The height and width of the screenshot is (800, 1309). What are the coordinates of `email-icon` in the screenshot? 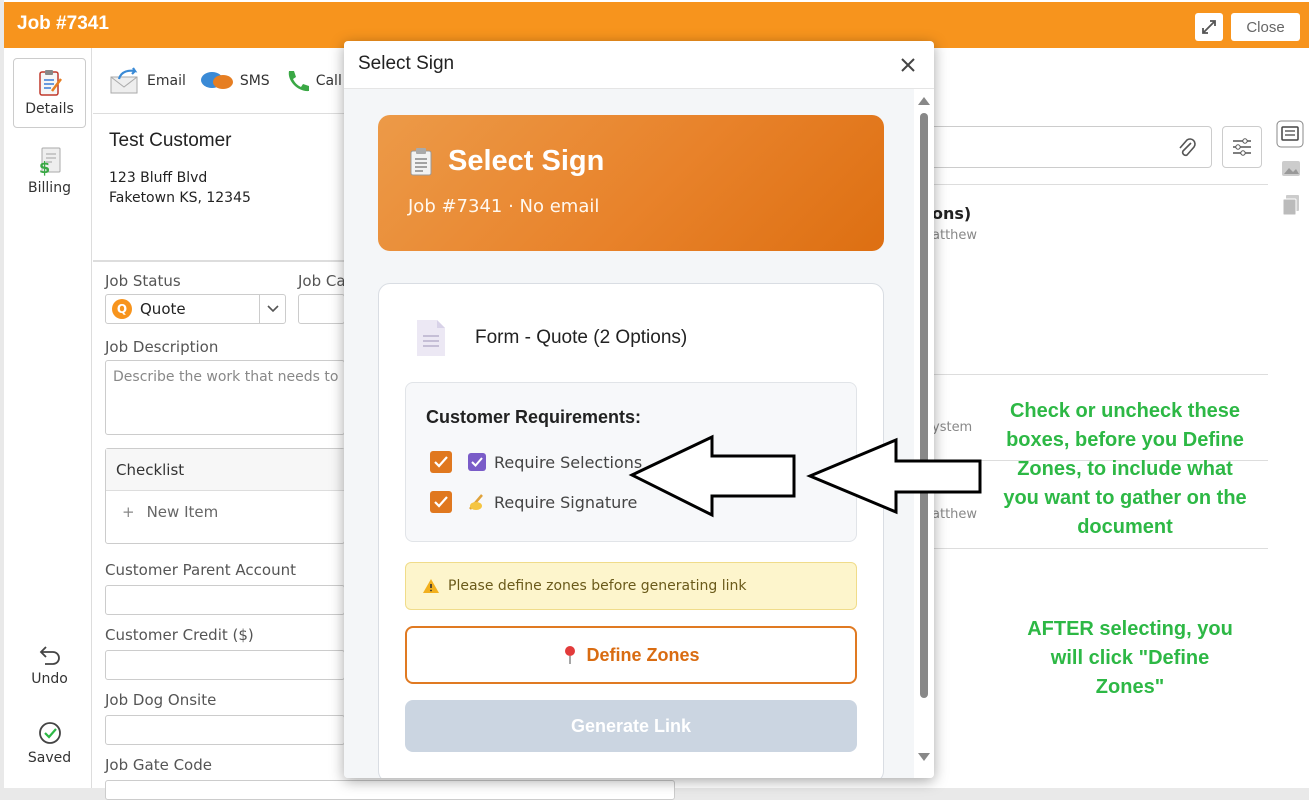 It's located at (124, 79).